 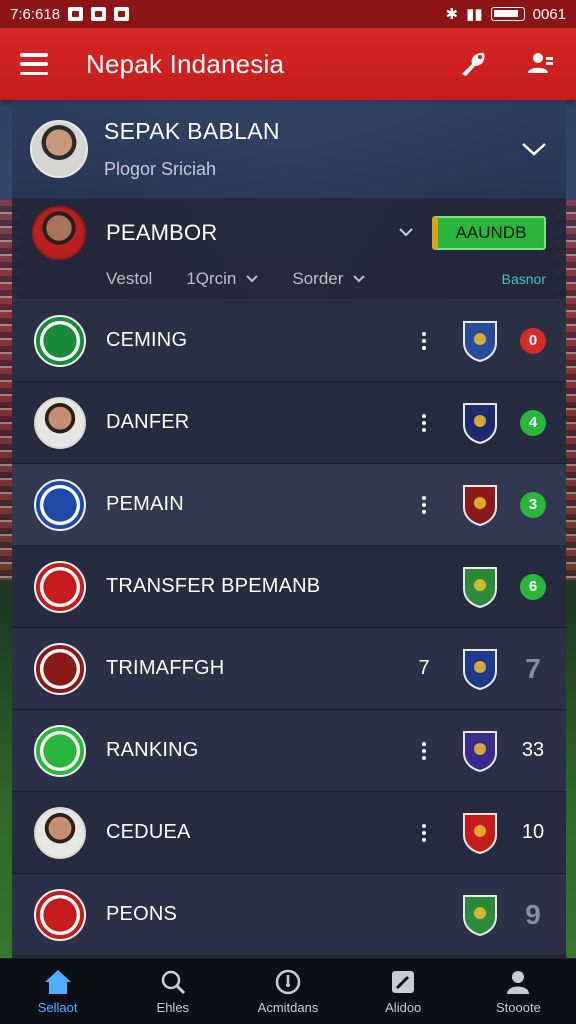 What do you see at coordinates (35, 14) in the screenshot?
I see `status-time: 7:6:618` at bounding box center [35, 14].